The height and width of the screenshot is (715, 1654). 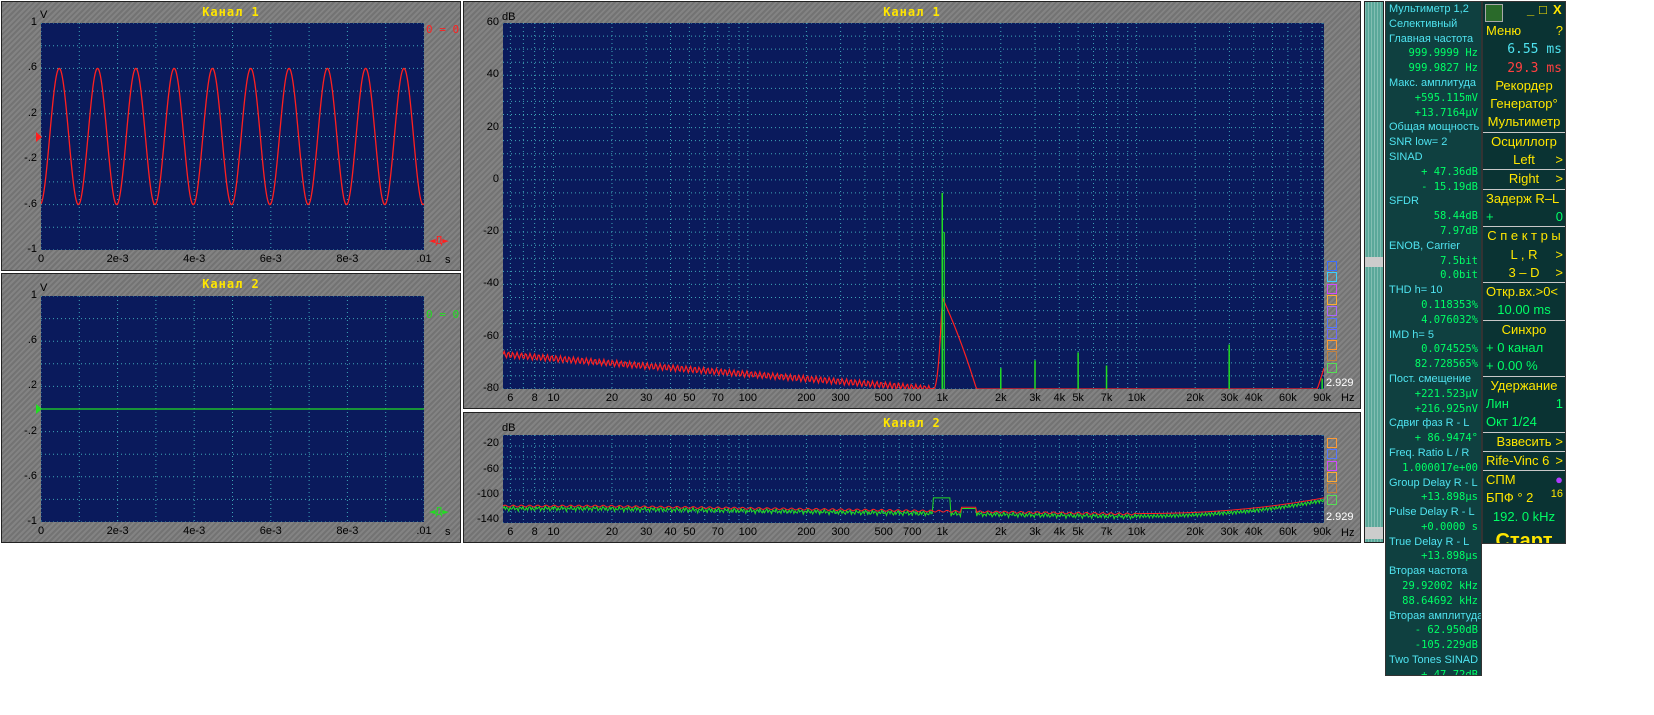 What do you see at coordinates (1543, 9) in the screenshot?
I see `maximize-icon: □` at bounding box center [1543, 9].